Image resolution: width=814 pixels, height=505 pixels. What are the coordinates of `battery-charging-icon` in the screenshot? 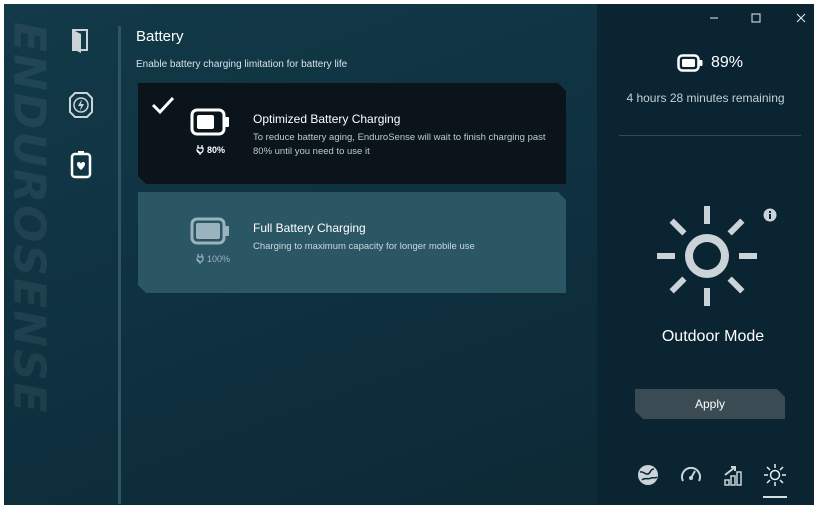 It's located at (81, 165).